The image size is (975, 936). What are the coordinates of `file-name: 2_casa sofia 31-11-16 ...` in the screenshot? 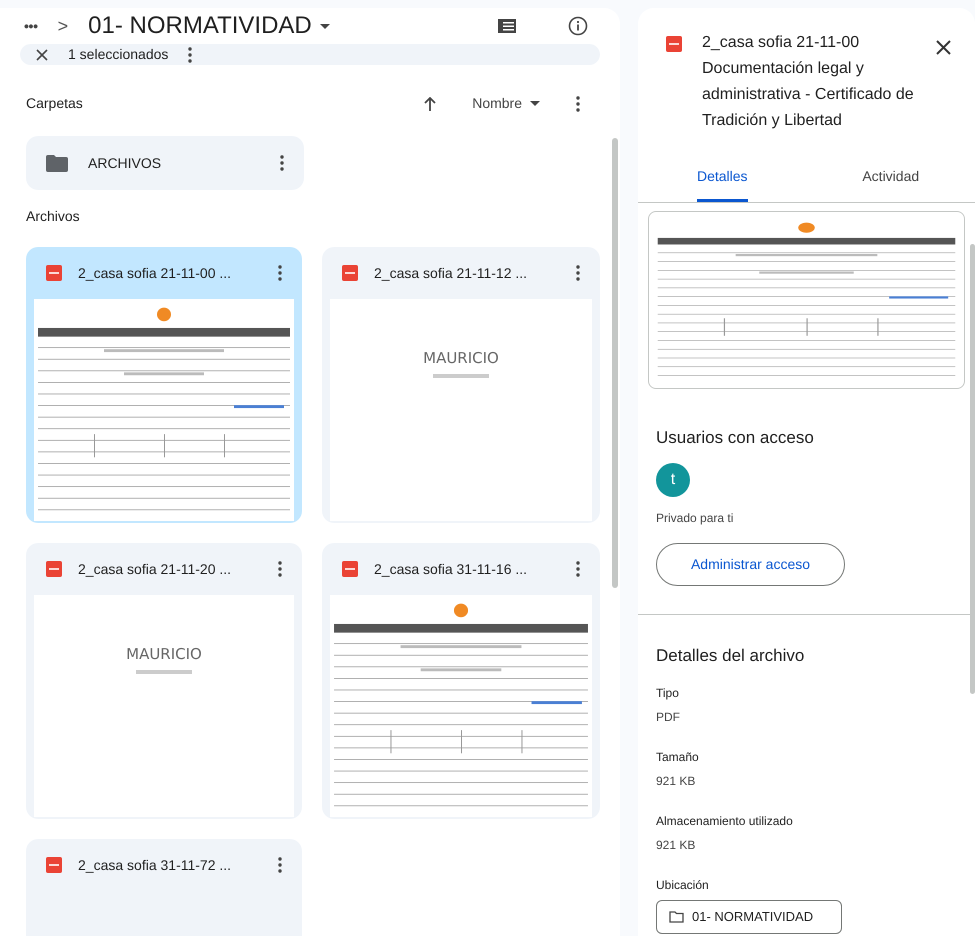 It's located at (451, 569).